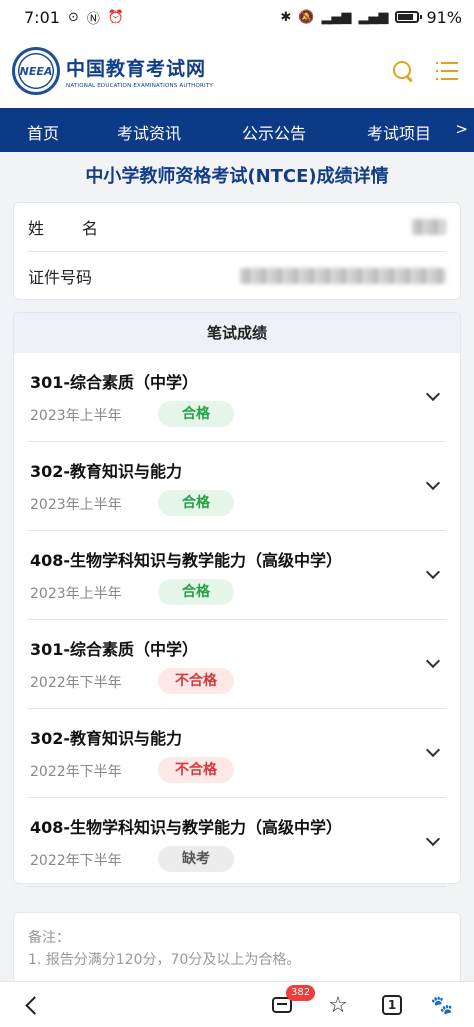 Image resolution: width=474 pixels, height=1027 pixels. I want to click on score-item: 301-综合素质（中学） 2022年下半年 不合格, so click(237, 664).